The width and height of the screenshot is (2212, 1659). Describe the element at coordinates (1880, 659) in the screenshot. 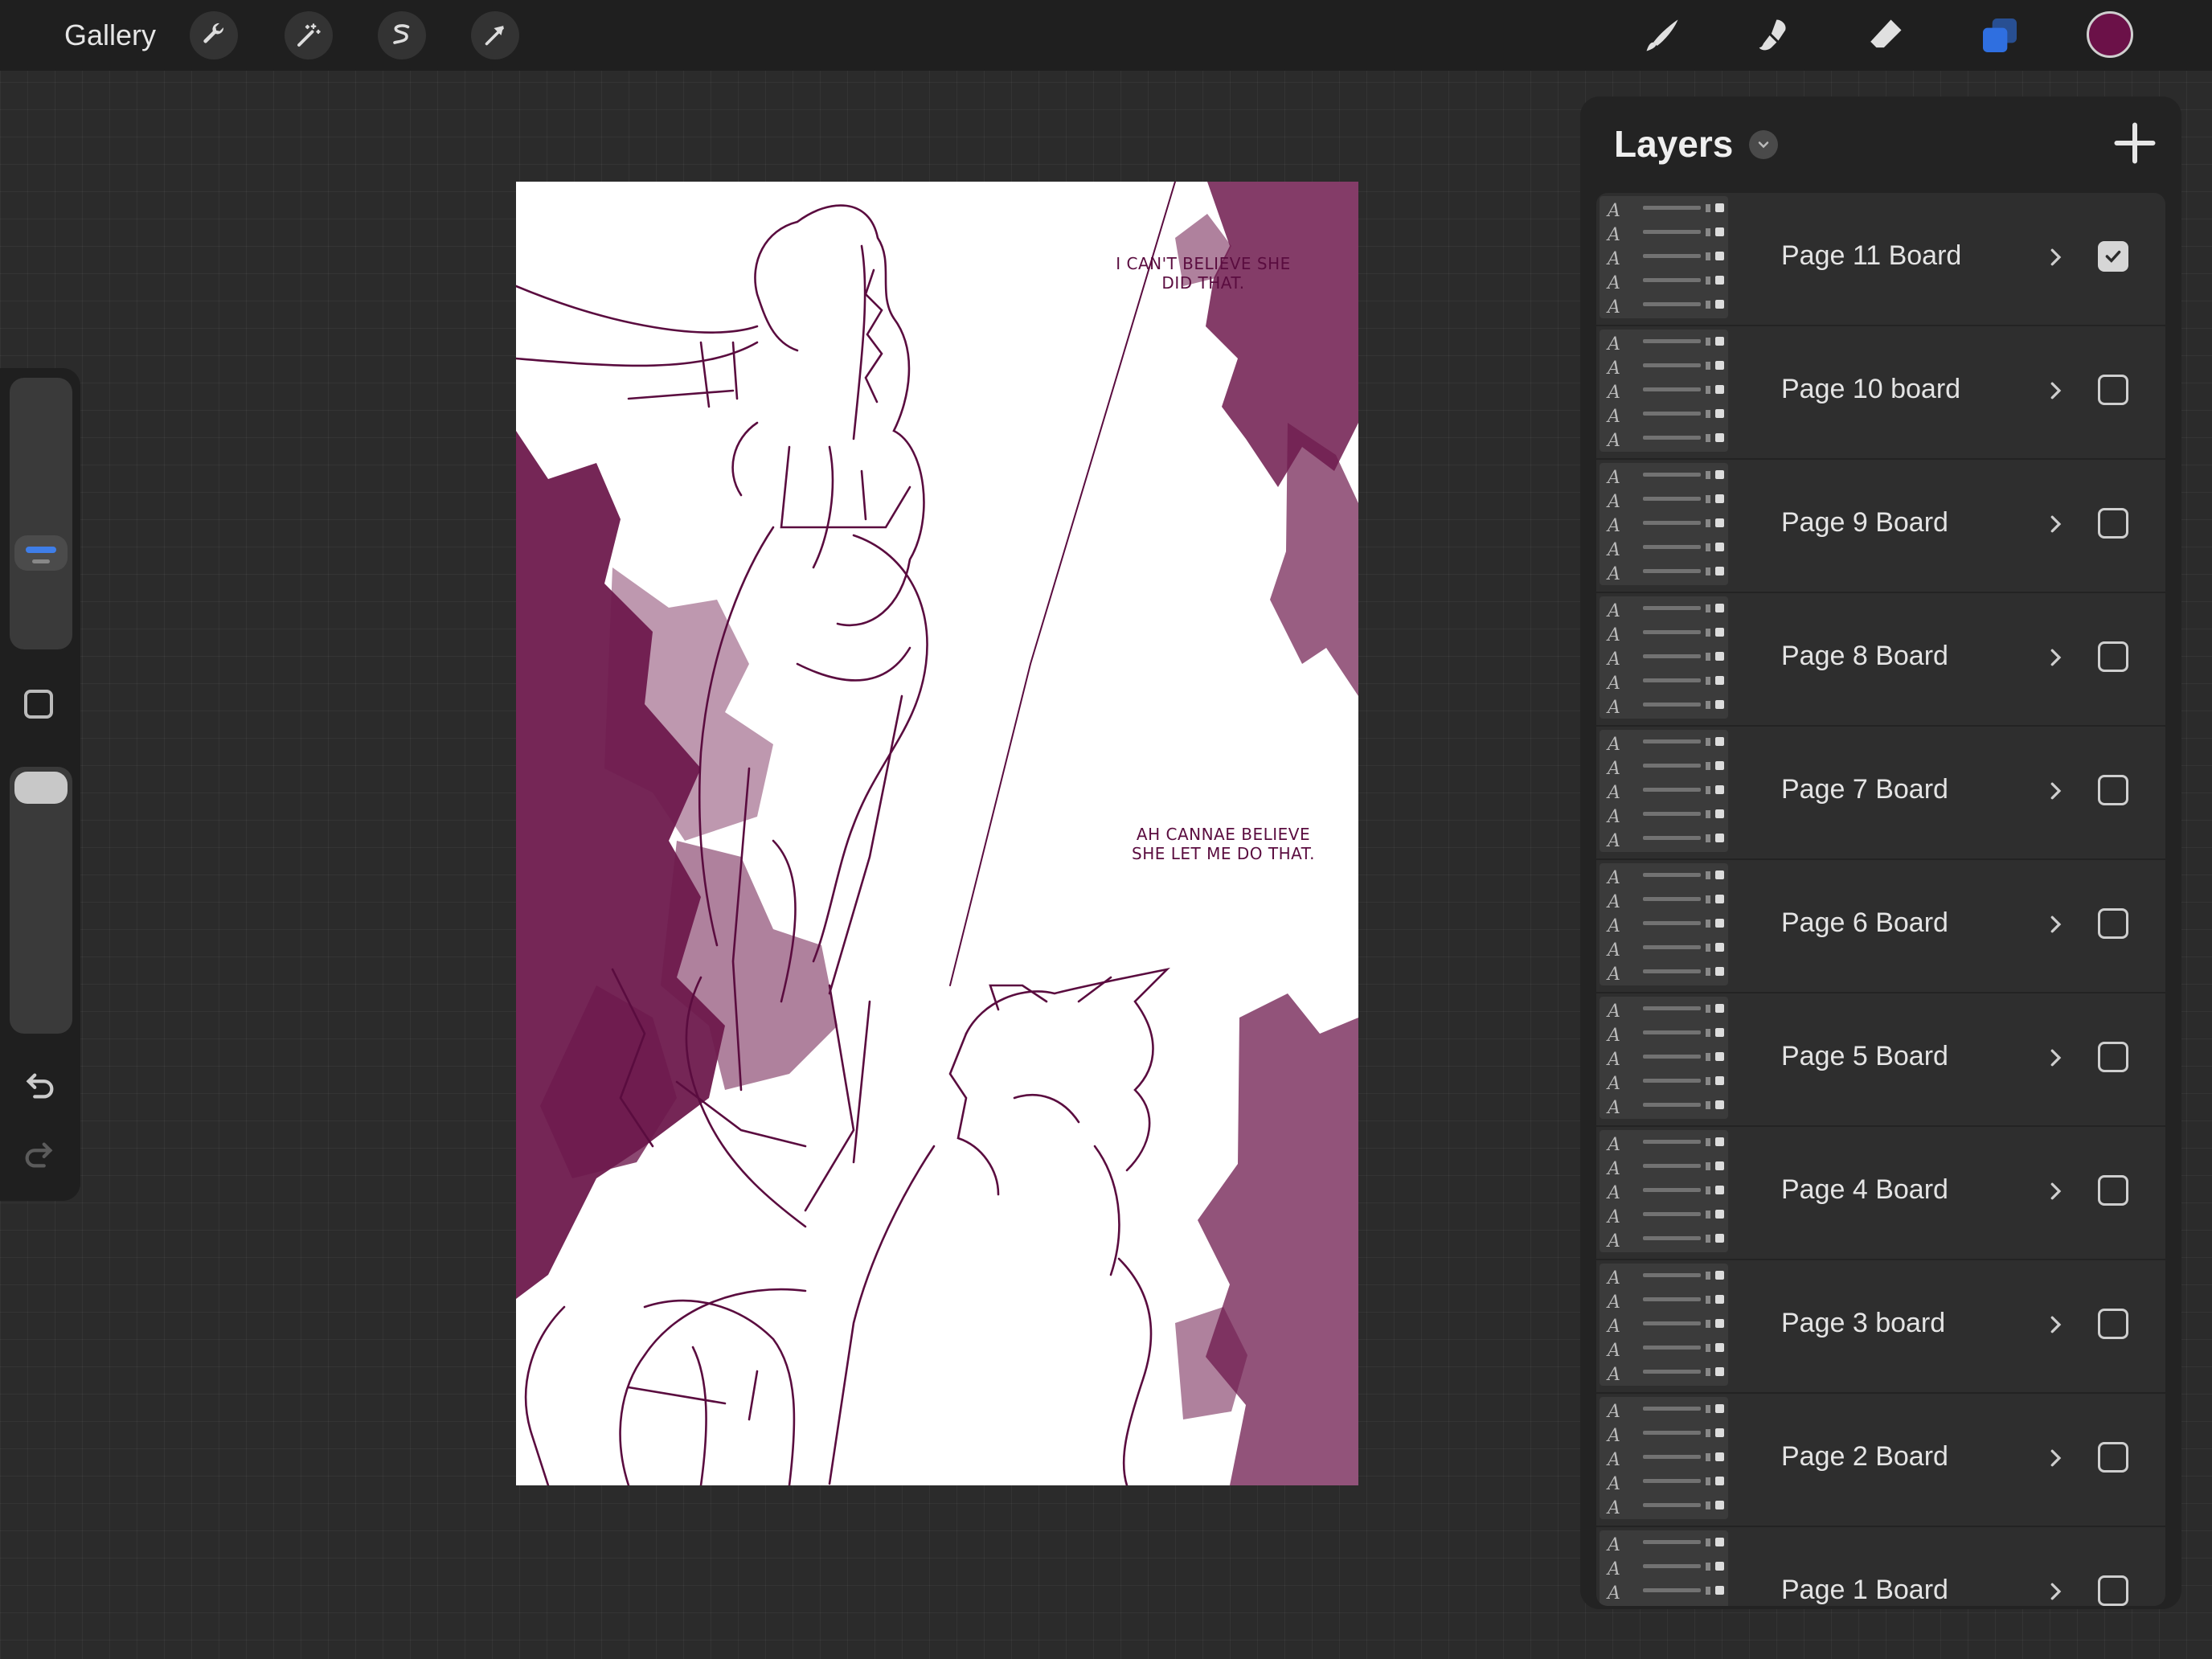

I see `layer-group-row: A A A A A Page 8 Board` at that location.